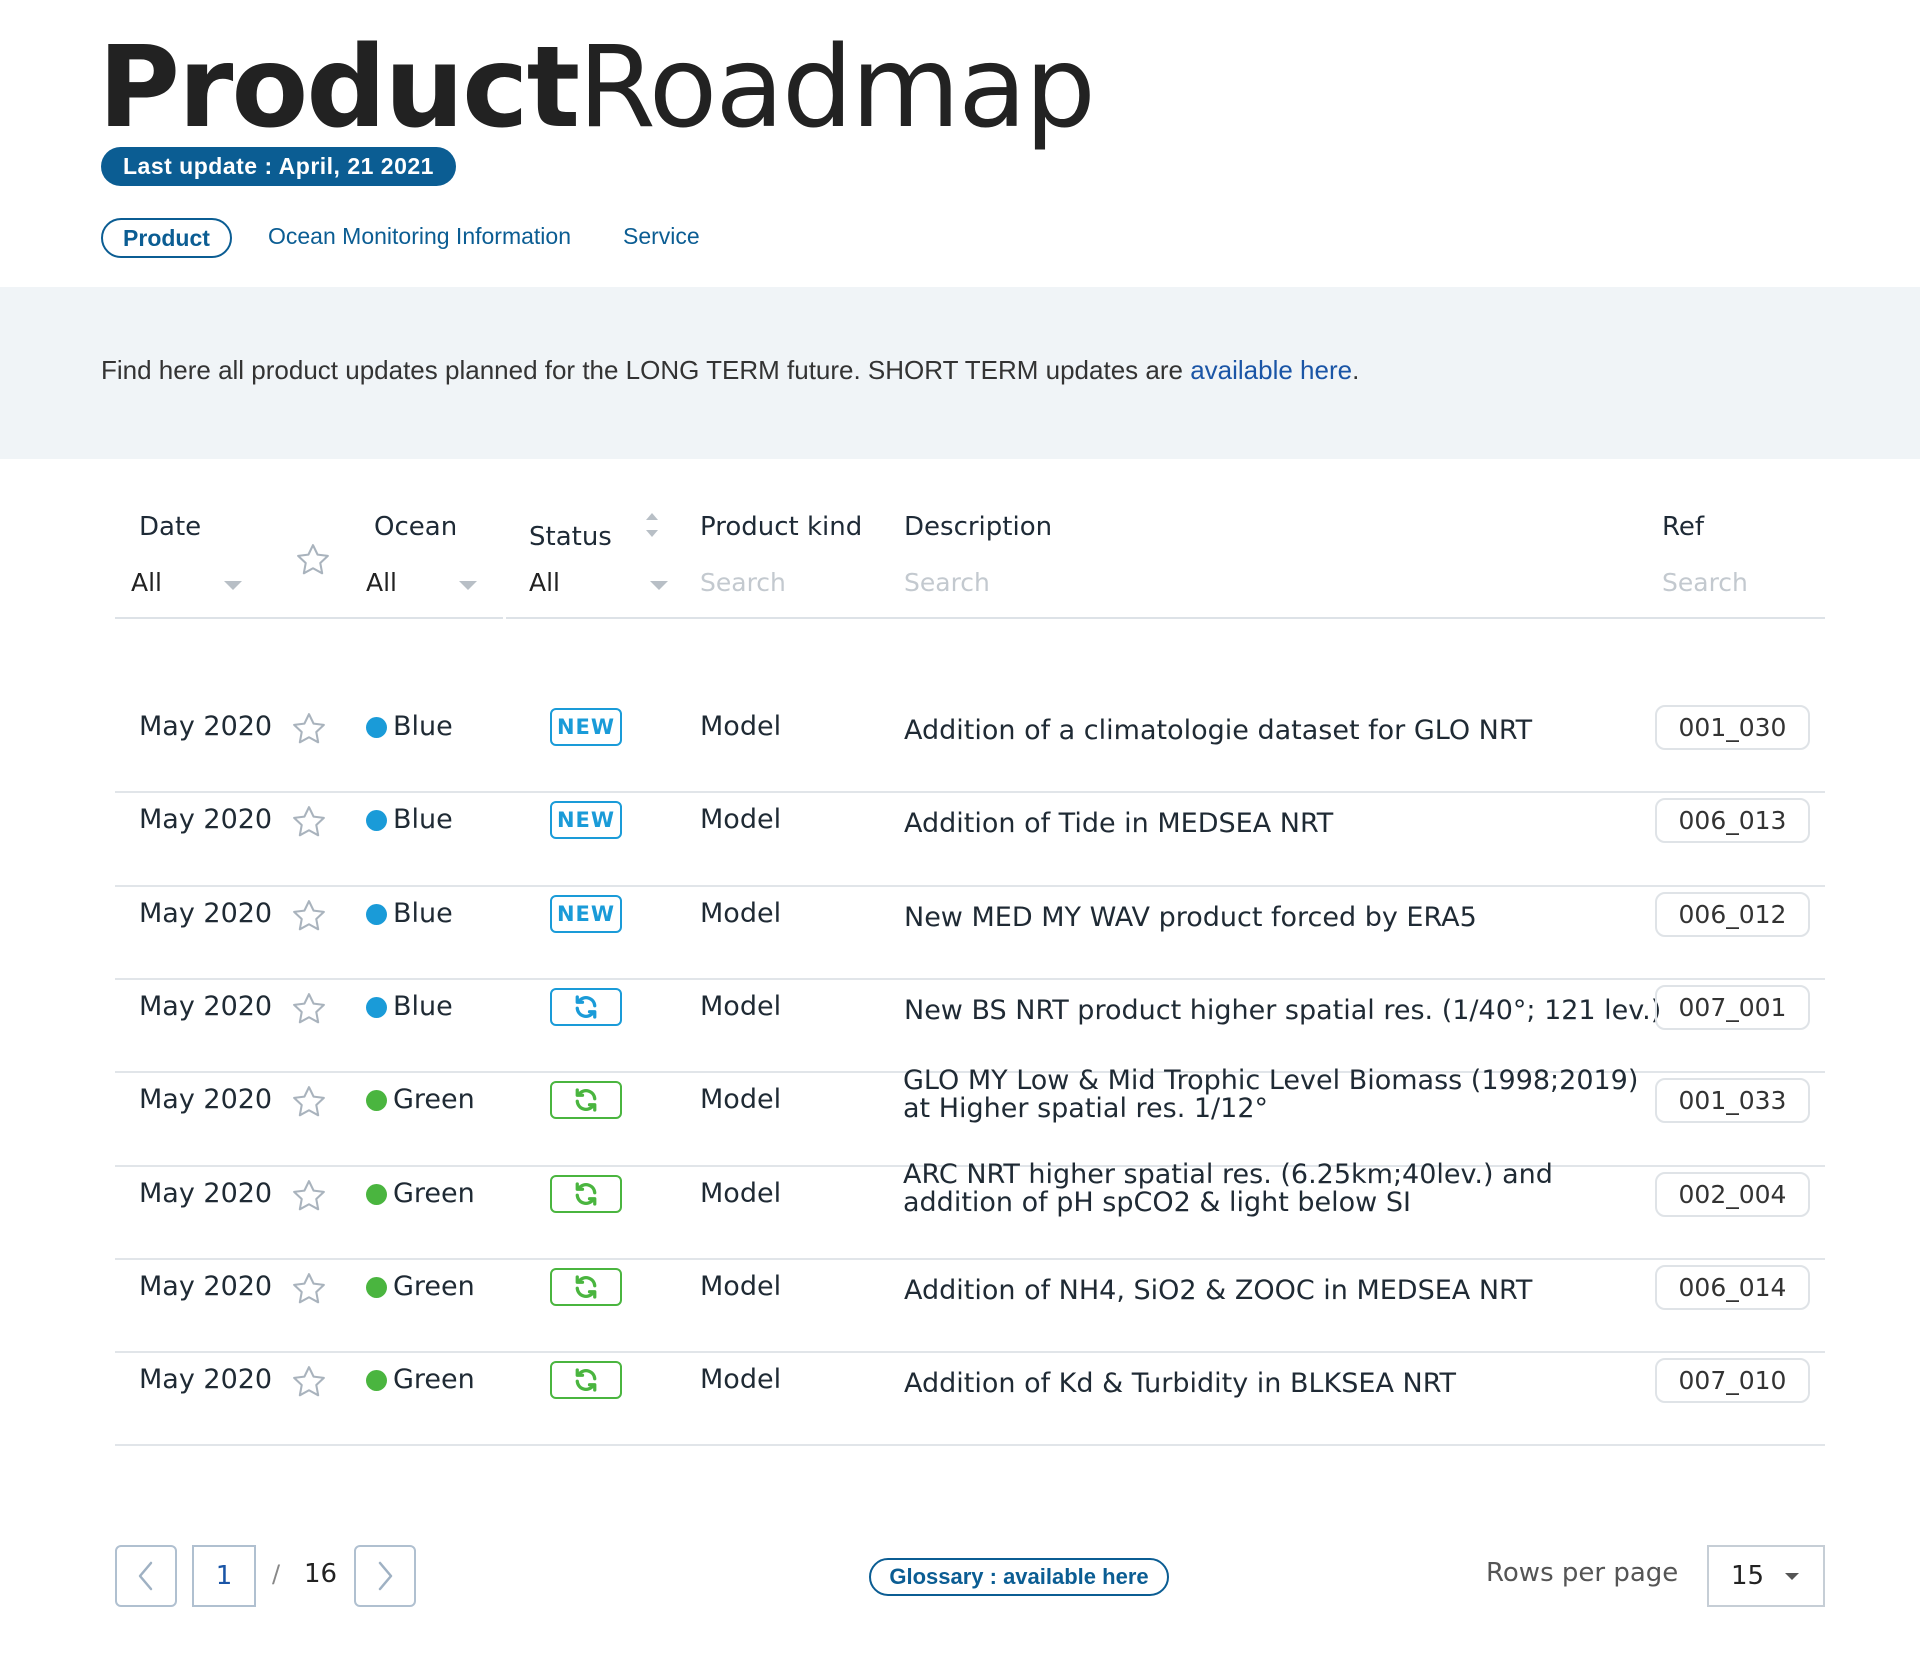 The width and height of the screenshot is (1920, 1672). What do you see at coordinates (781, 527) in the screenshot?
I see `column-header-product-kind: Product kind` at bounding box center [781, 527].